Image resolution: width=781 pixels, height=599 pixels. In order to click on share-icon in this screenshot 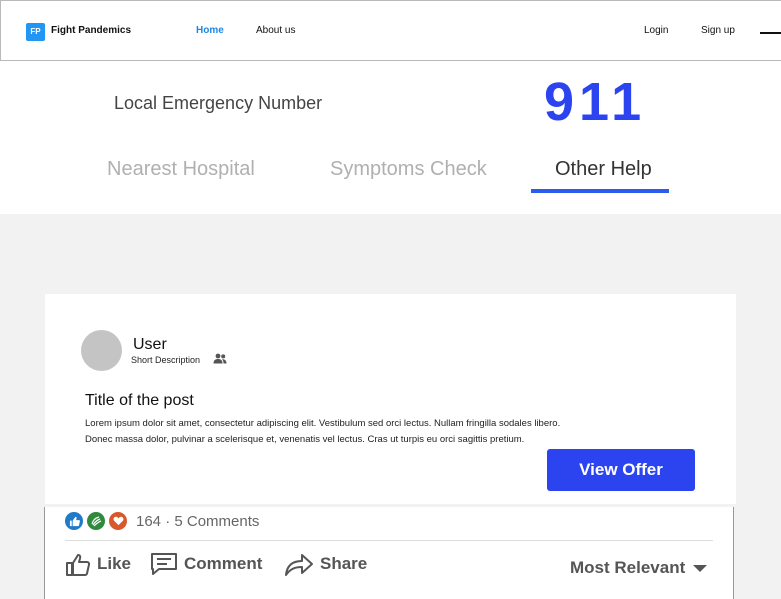, I will do `click(299, 565)`.